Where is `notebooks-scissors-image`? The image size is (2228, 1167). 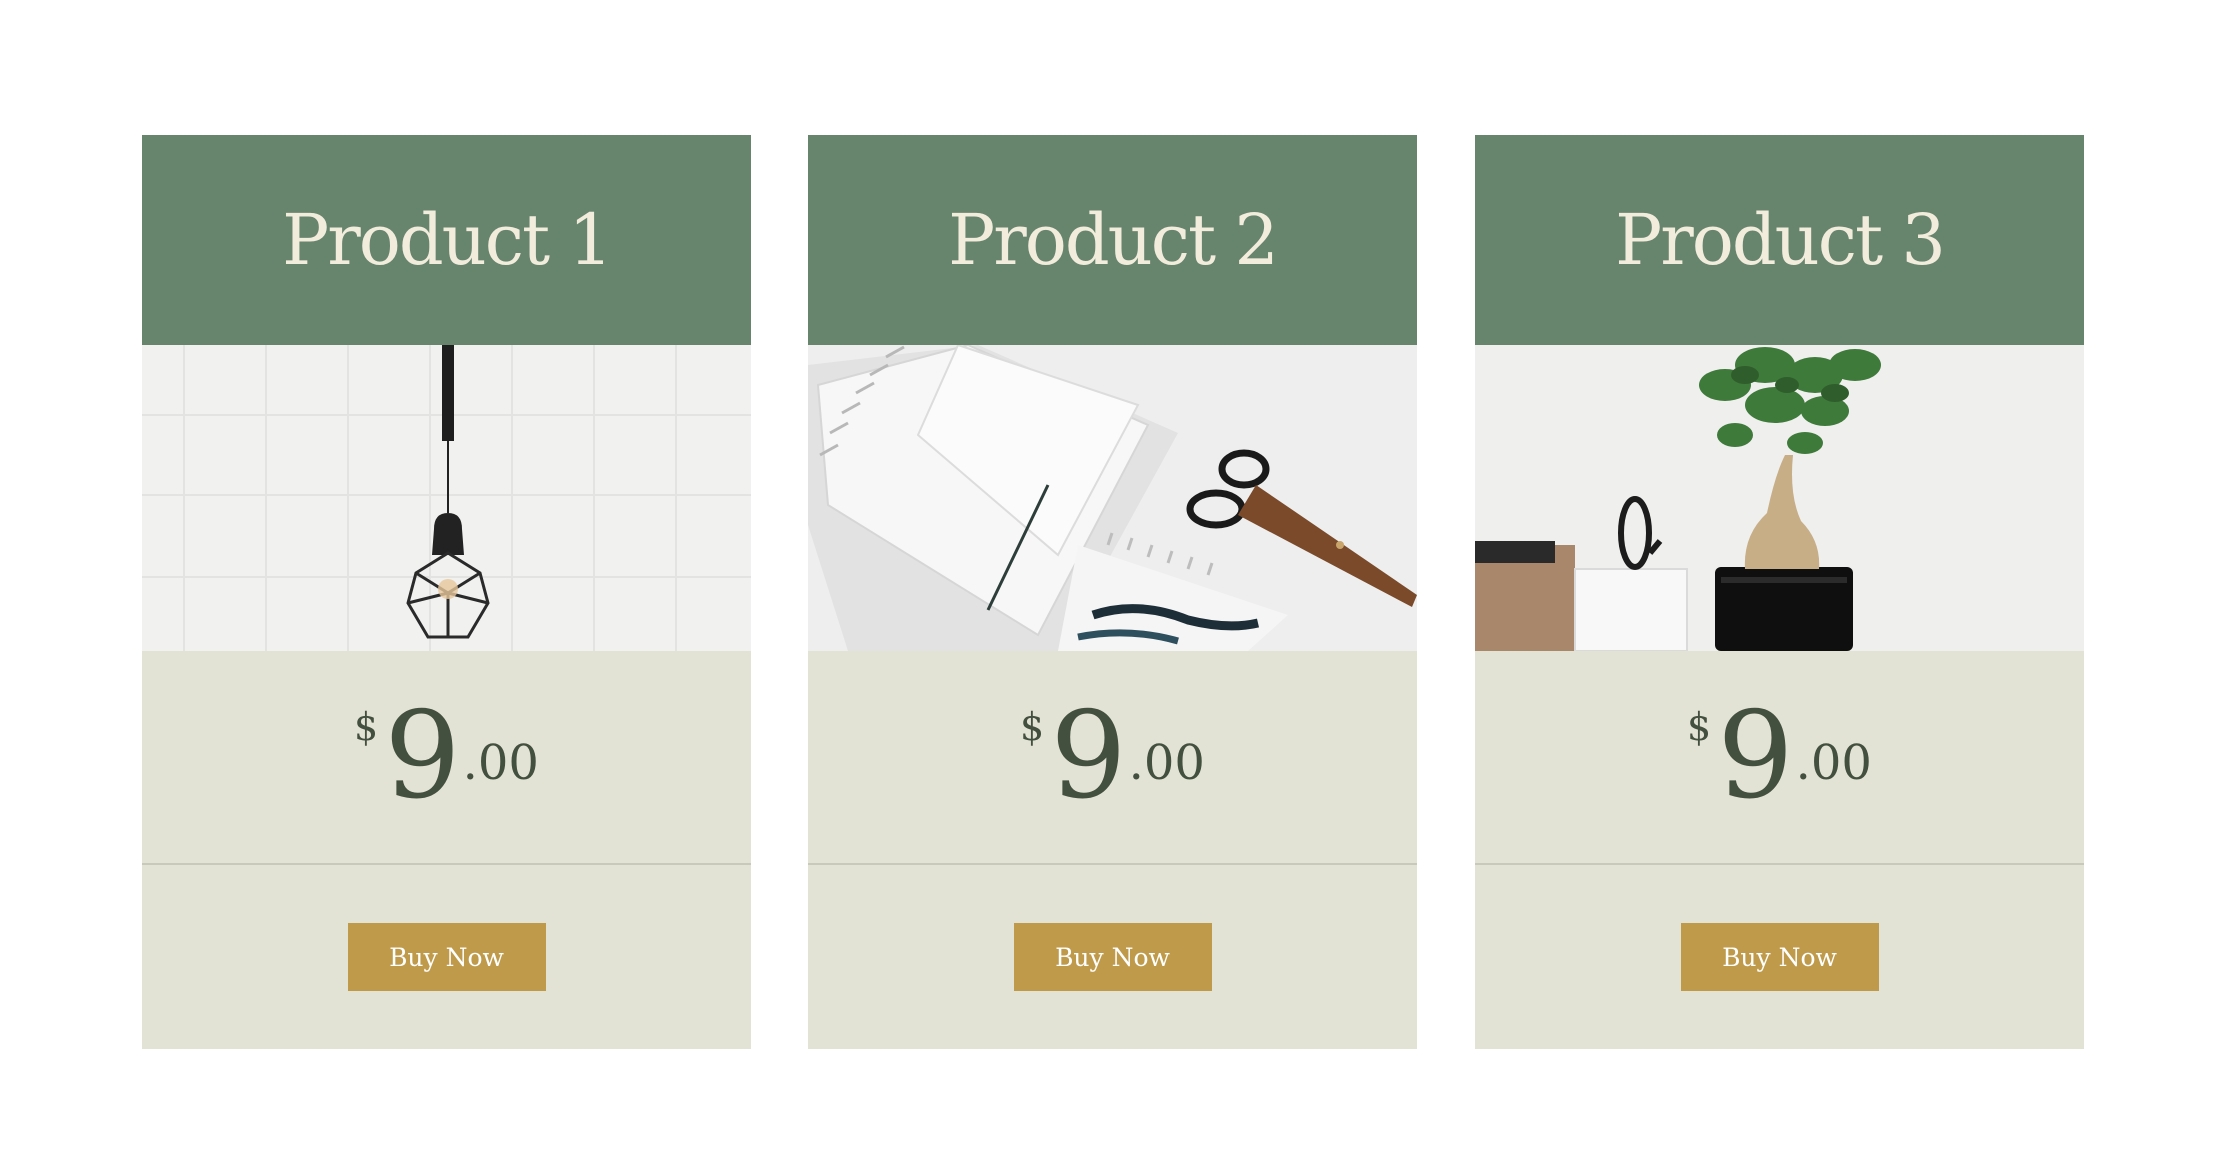
notebooks-scissors-image is located at coordinates (1112, 498).